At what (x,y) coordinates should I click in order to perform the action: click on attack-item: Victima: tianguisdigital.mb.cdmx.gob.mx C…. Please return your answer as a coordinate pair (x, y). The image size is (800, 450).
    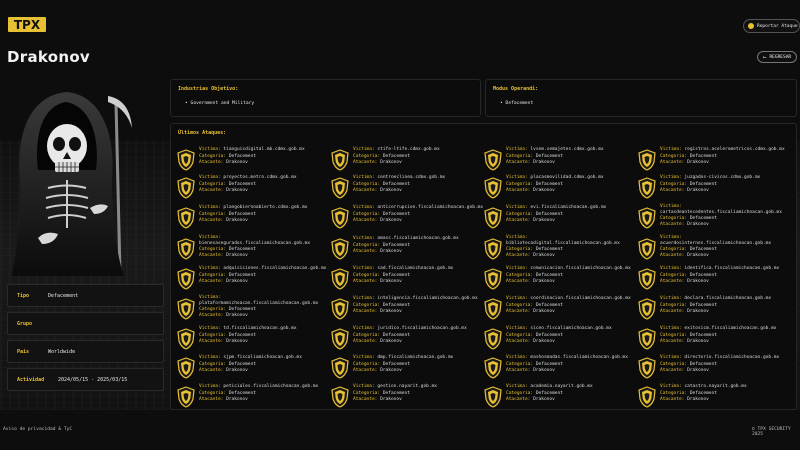
    Looking at the image, I should click on (252, 161).